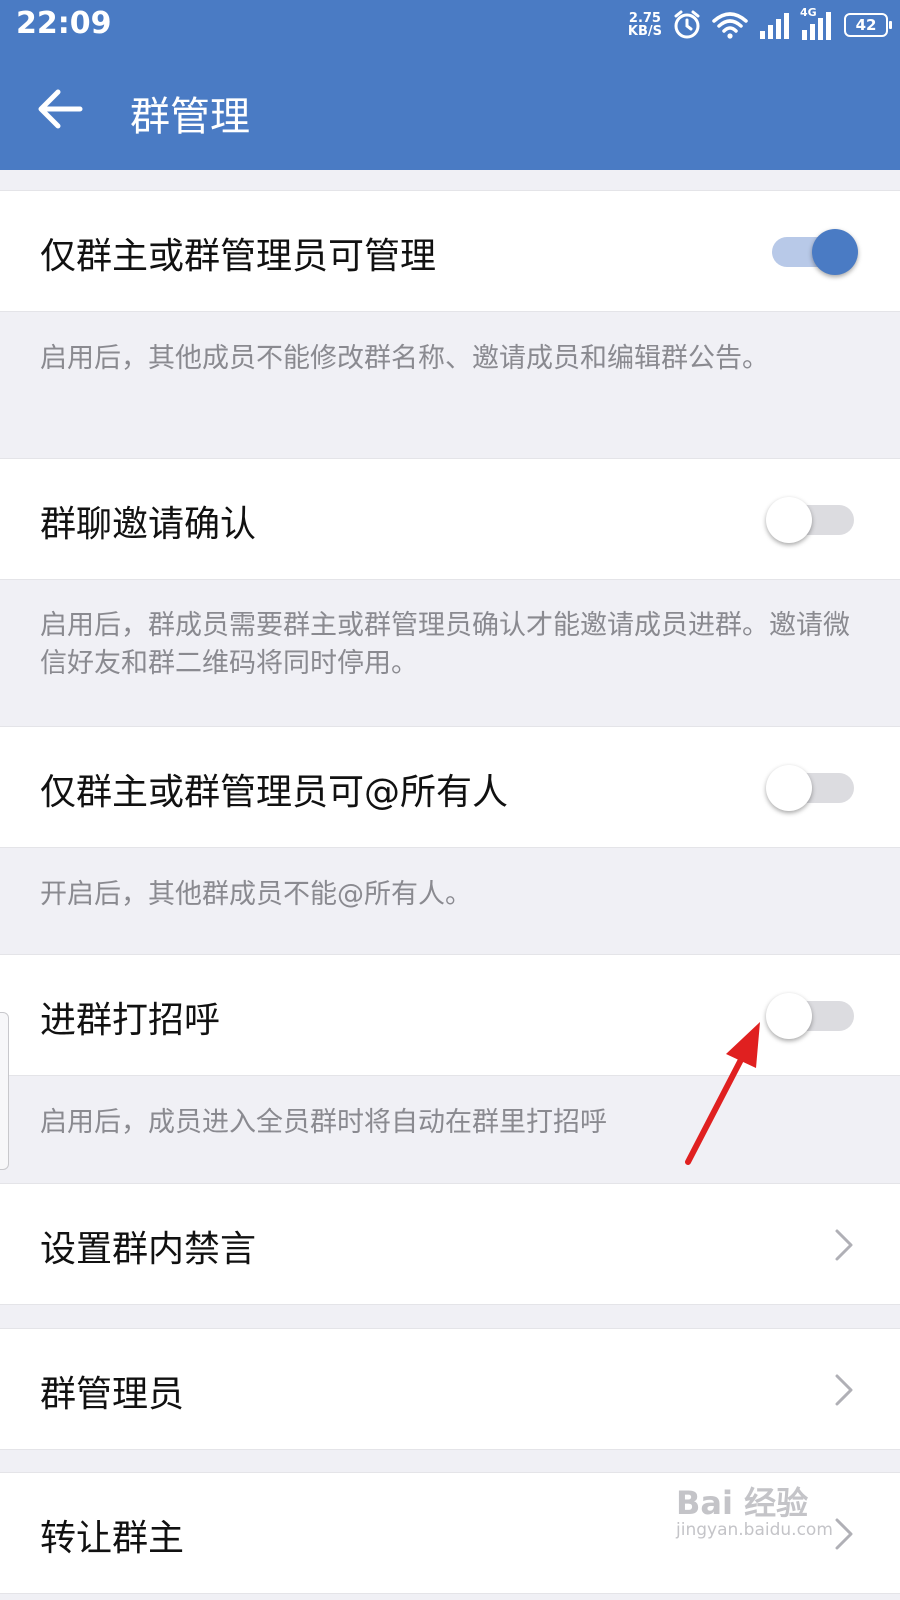  What do you see at coordinates (450, 1244) in the screenshot?
I see `nav-row-mute-settings: 设置群内禁言` at bounding box center [450, 1244].